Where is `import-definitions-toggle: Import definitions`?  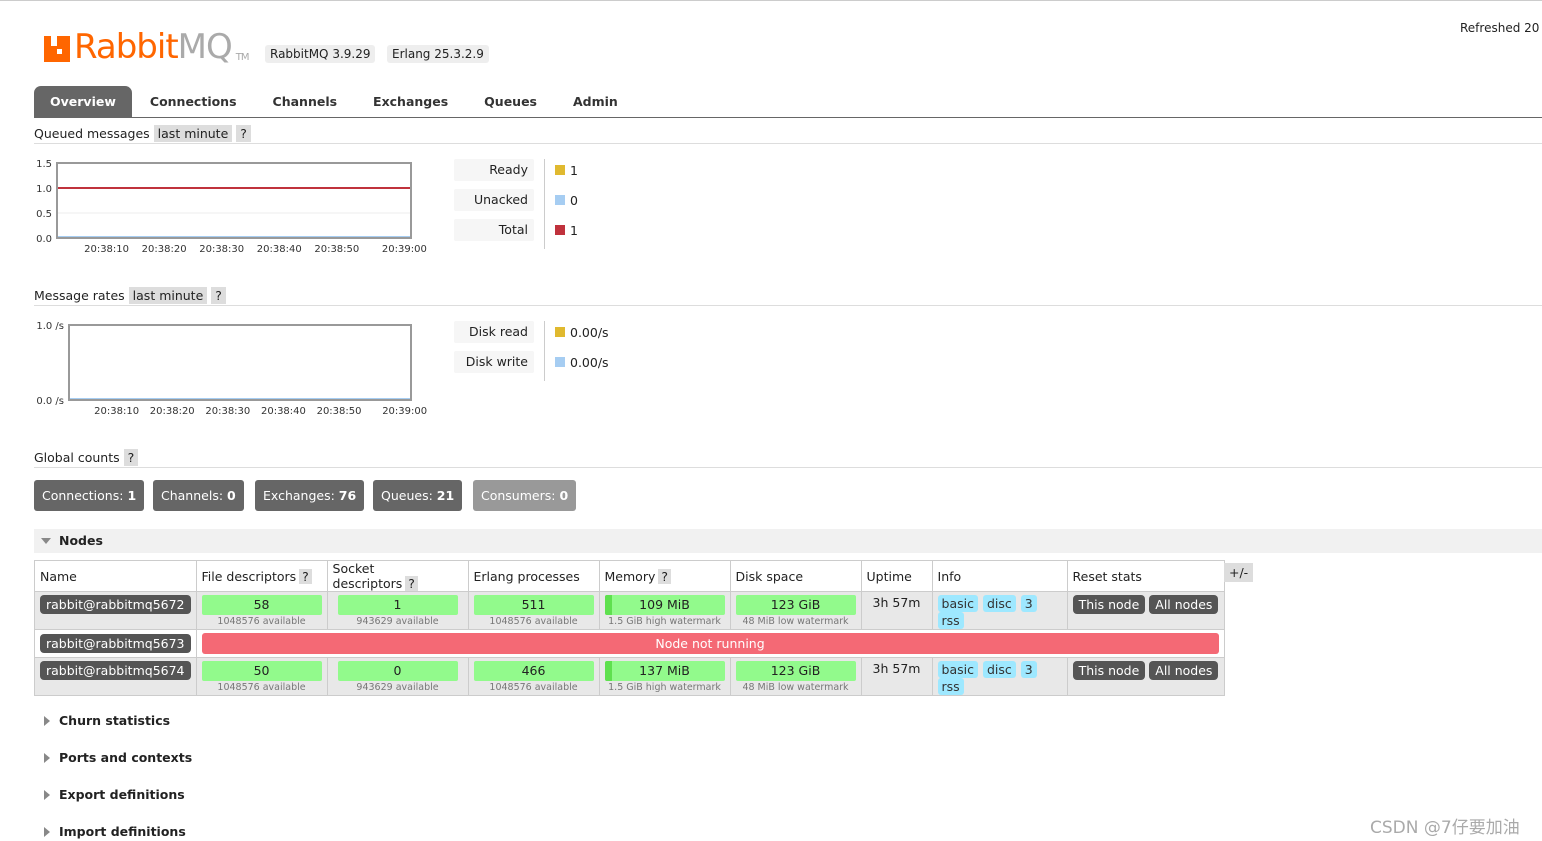 import-definitions-toggle: Import definitions is located at coordinates (115, 831).